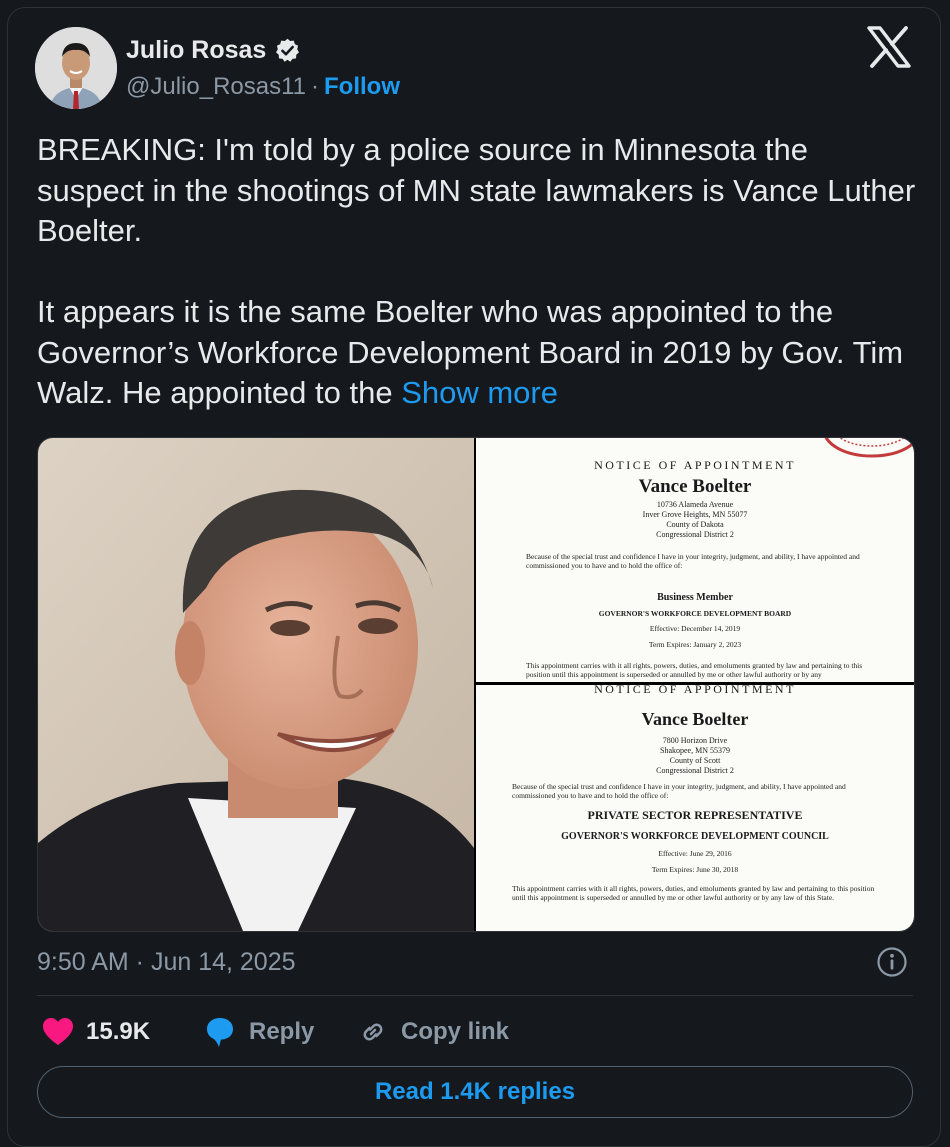  What do you see at coordinates (695, 628) in the screenshot?
I see `doc1-effective: Effective: December 14, 2019` at bounding box center [695, 628].